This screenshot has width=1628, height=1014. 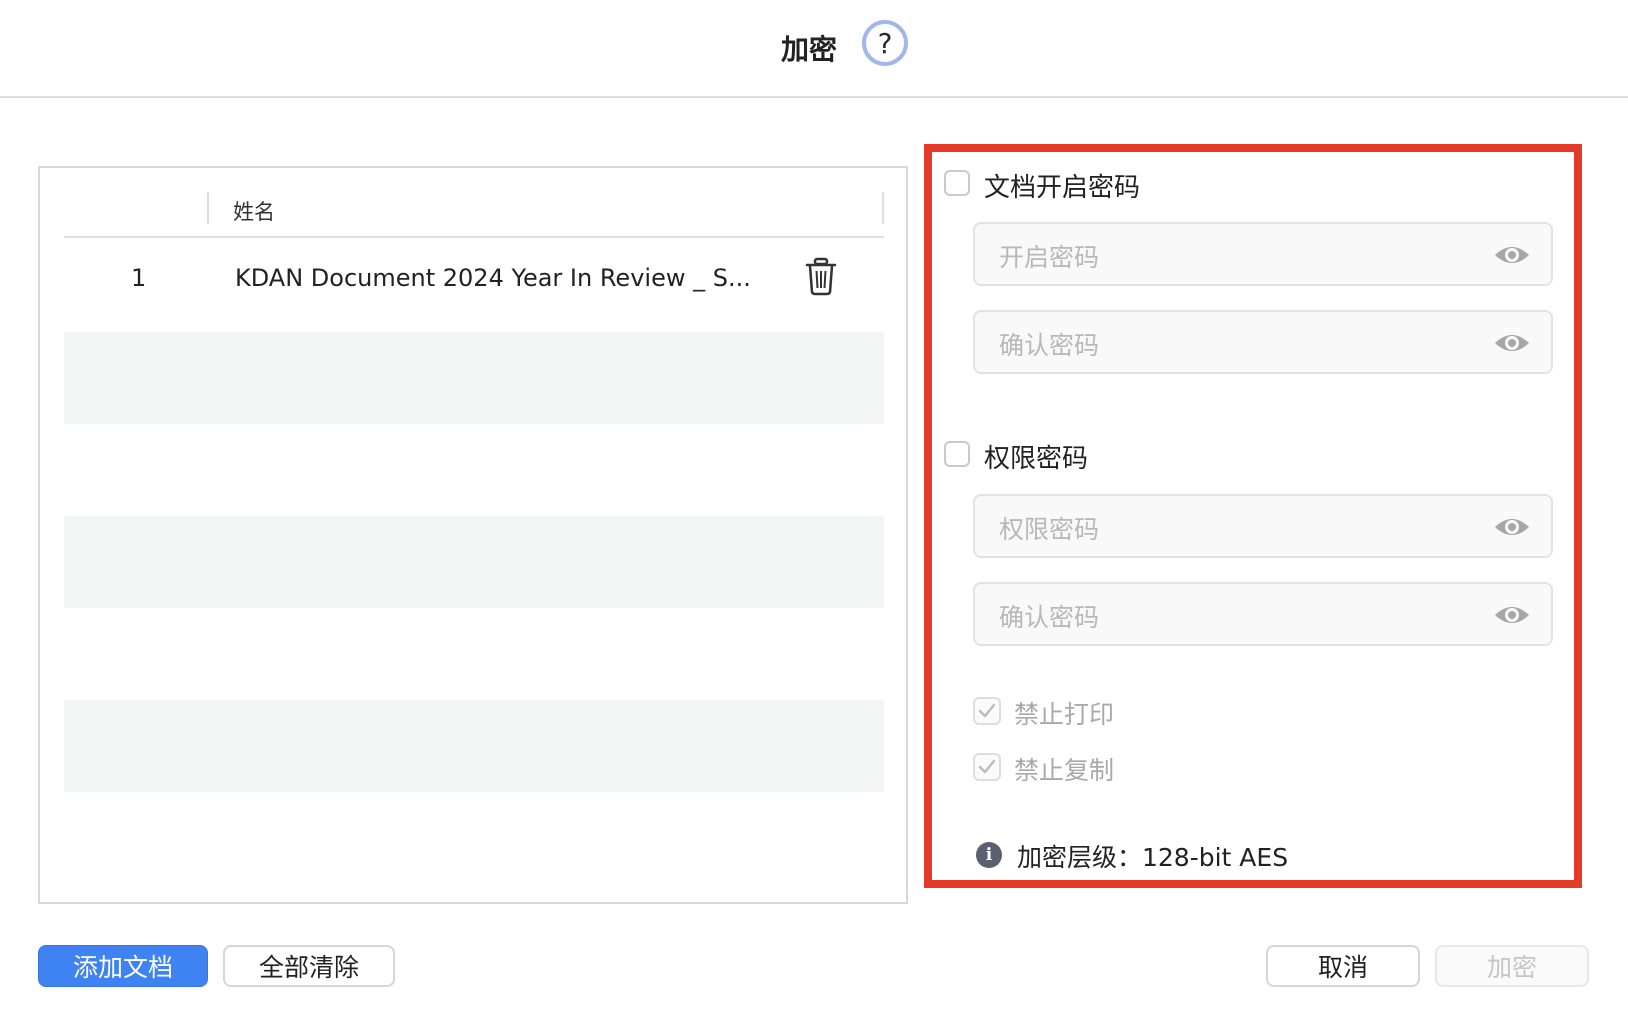 What do you see at coordinates (1343, 966) in the screenshot?
I see `cancel-button: 取消` at bounding box center [1343, 966].